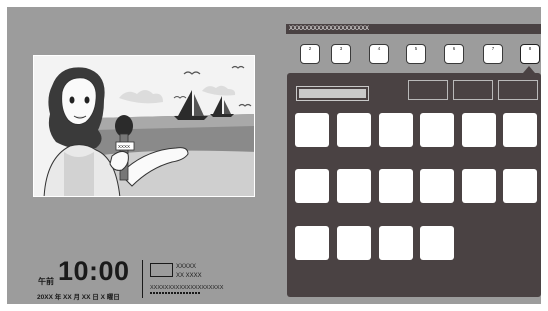 The width and height of the screenshot is (548, 311). What do you see at coordinates (175, 293) in the screenshot?
I see `program-underline` at bounding box center [175, 293].